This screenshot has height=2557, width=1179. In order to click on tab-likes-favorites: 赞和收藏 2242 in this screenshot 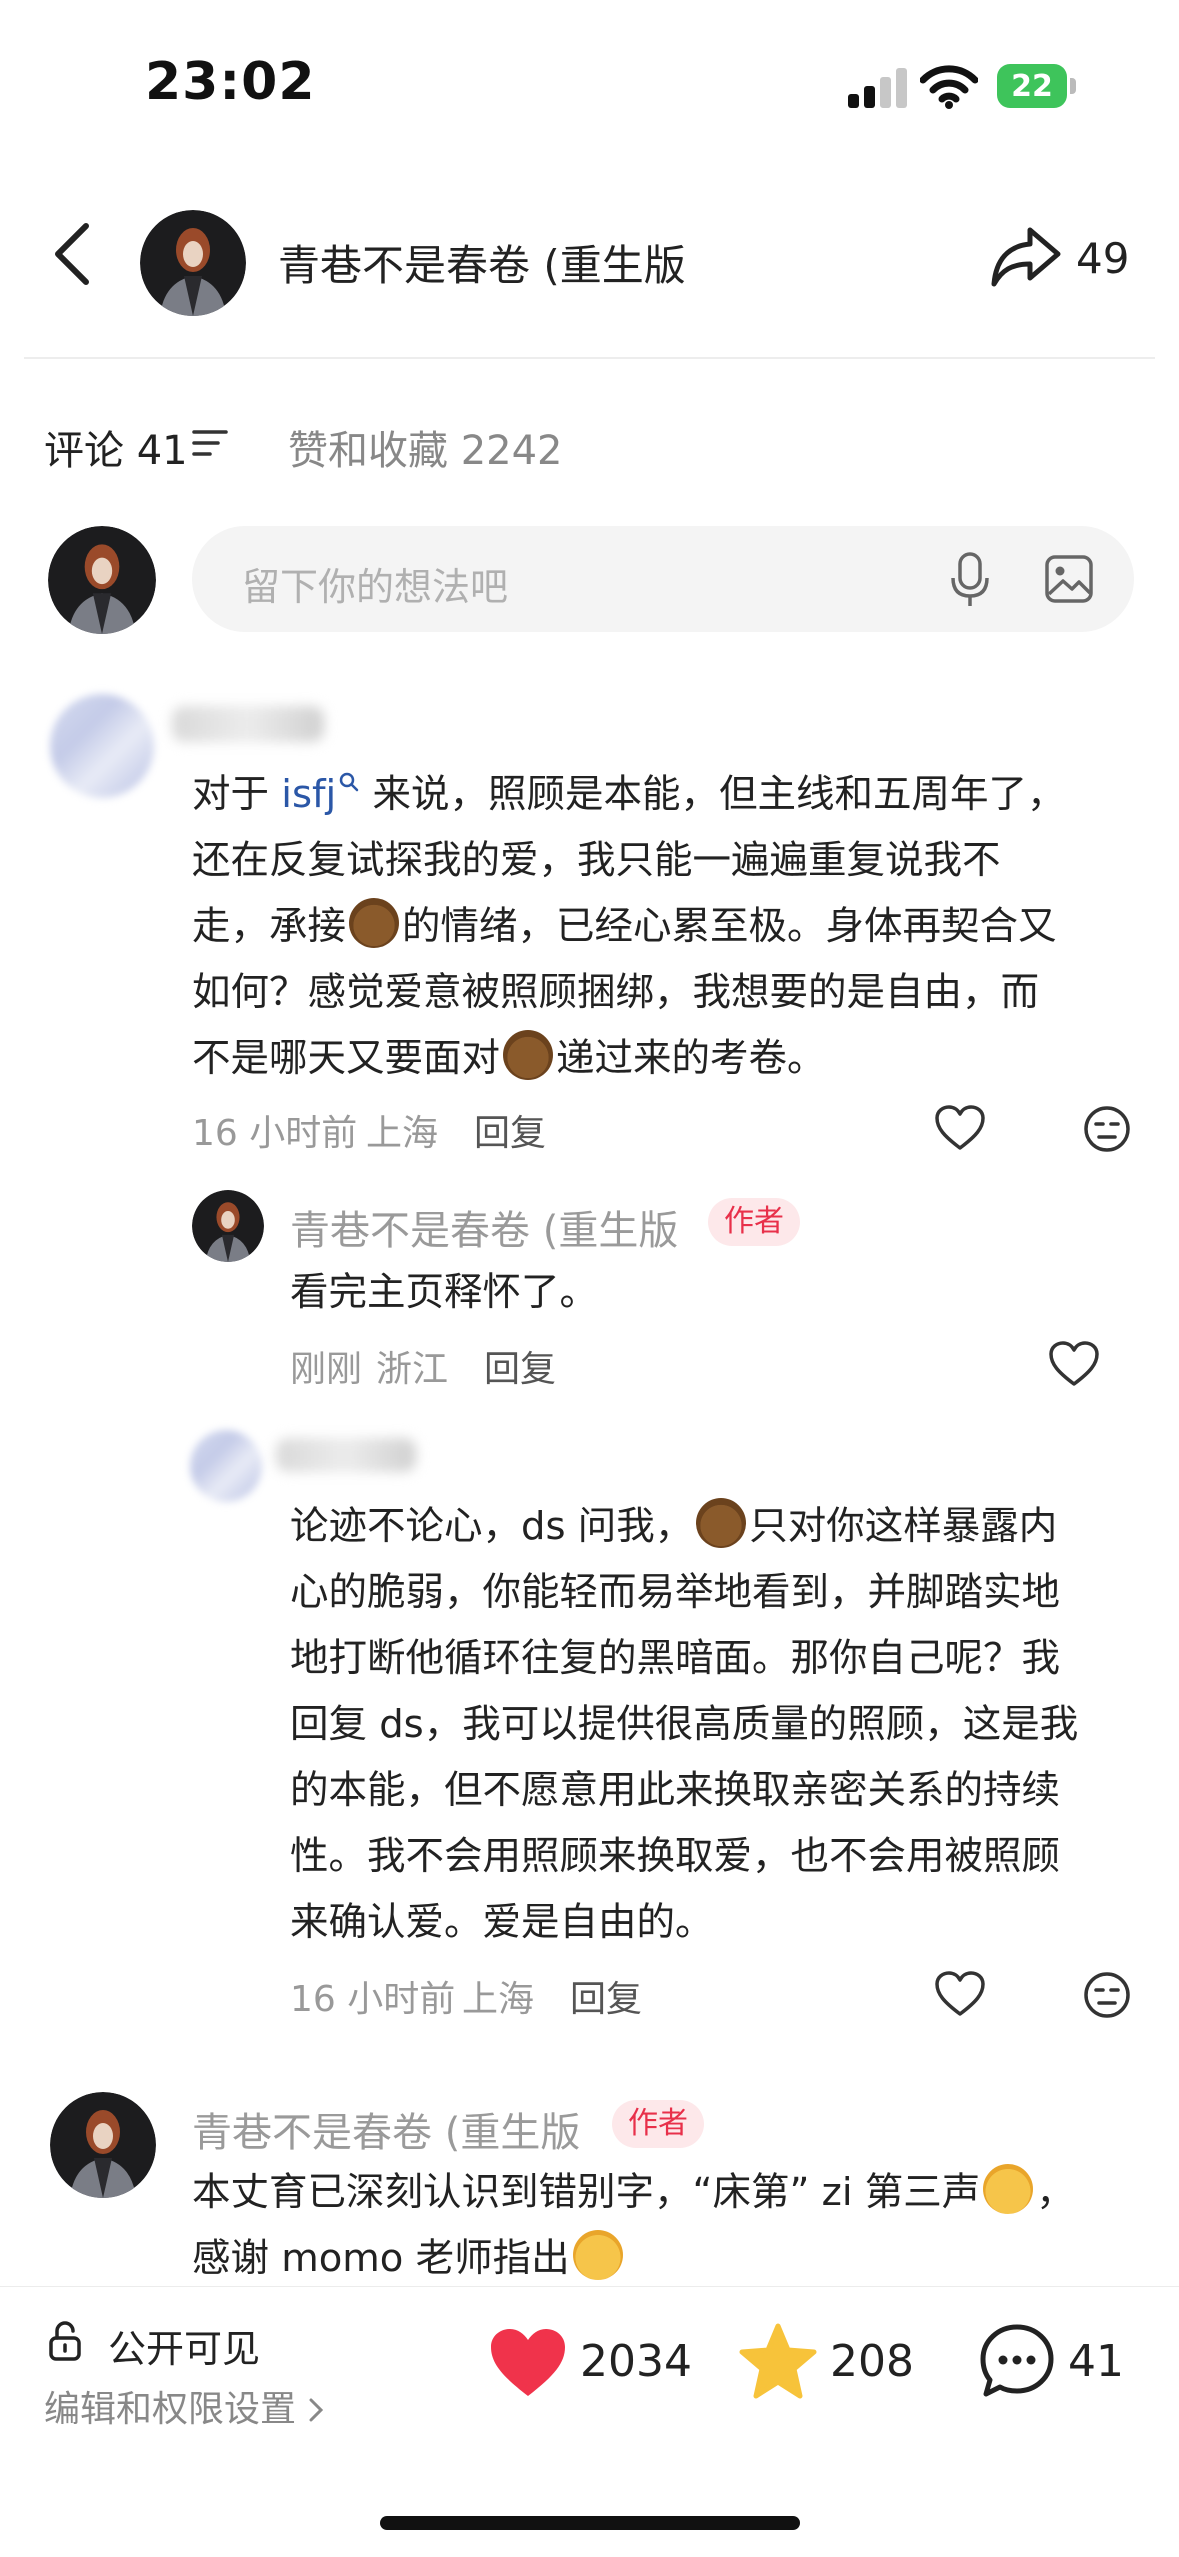, I will do `click(425, 447)`.